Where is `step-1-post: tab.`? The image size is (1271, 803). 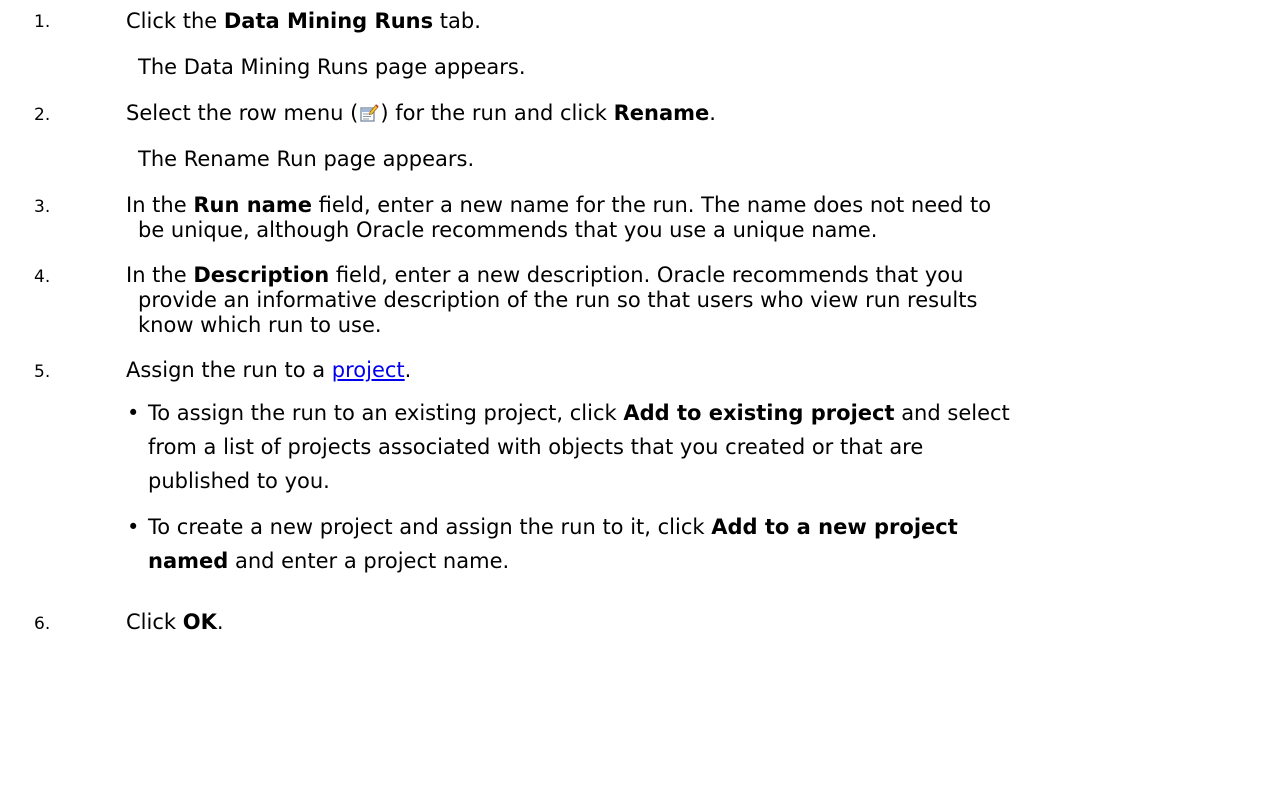
step-1-post: tab. is located at coordinates (457, 21).